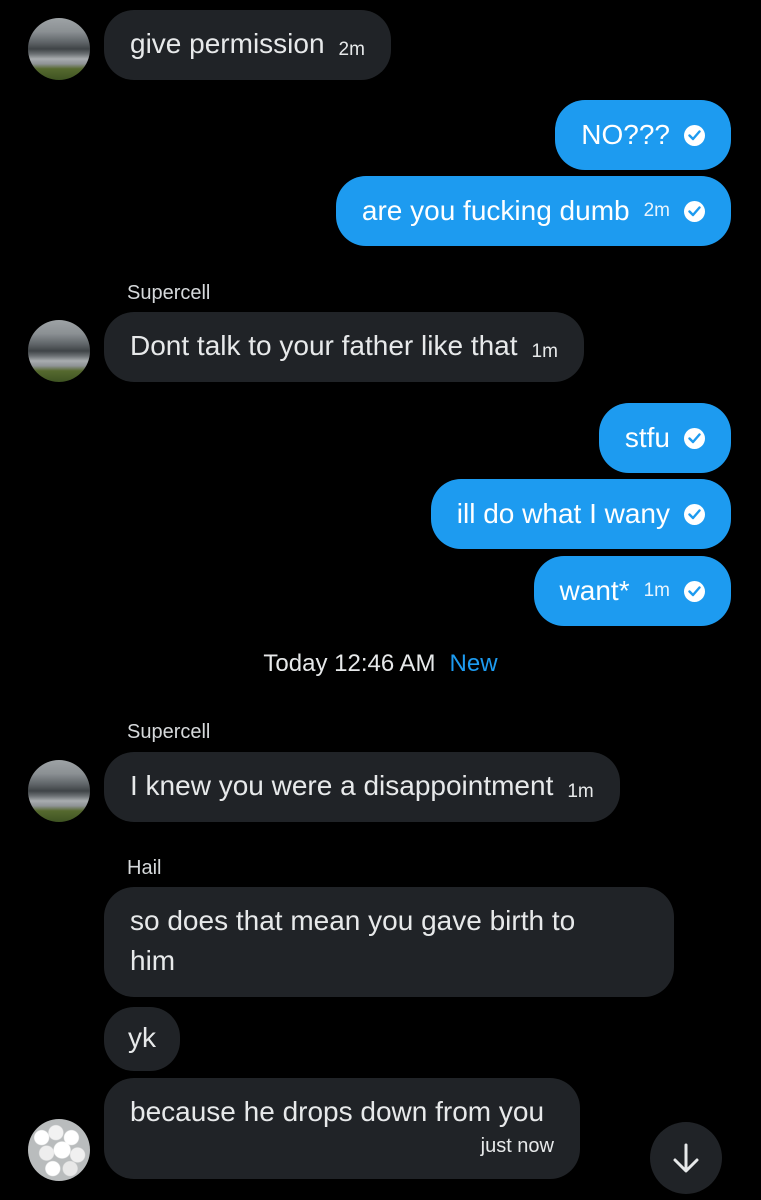  Describe the element at coordinates (353, 920) in the screenshot. I see `message-text: so does that mean you gave birth to` at that location.